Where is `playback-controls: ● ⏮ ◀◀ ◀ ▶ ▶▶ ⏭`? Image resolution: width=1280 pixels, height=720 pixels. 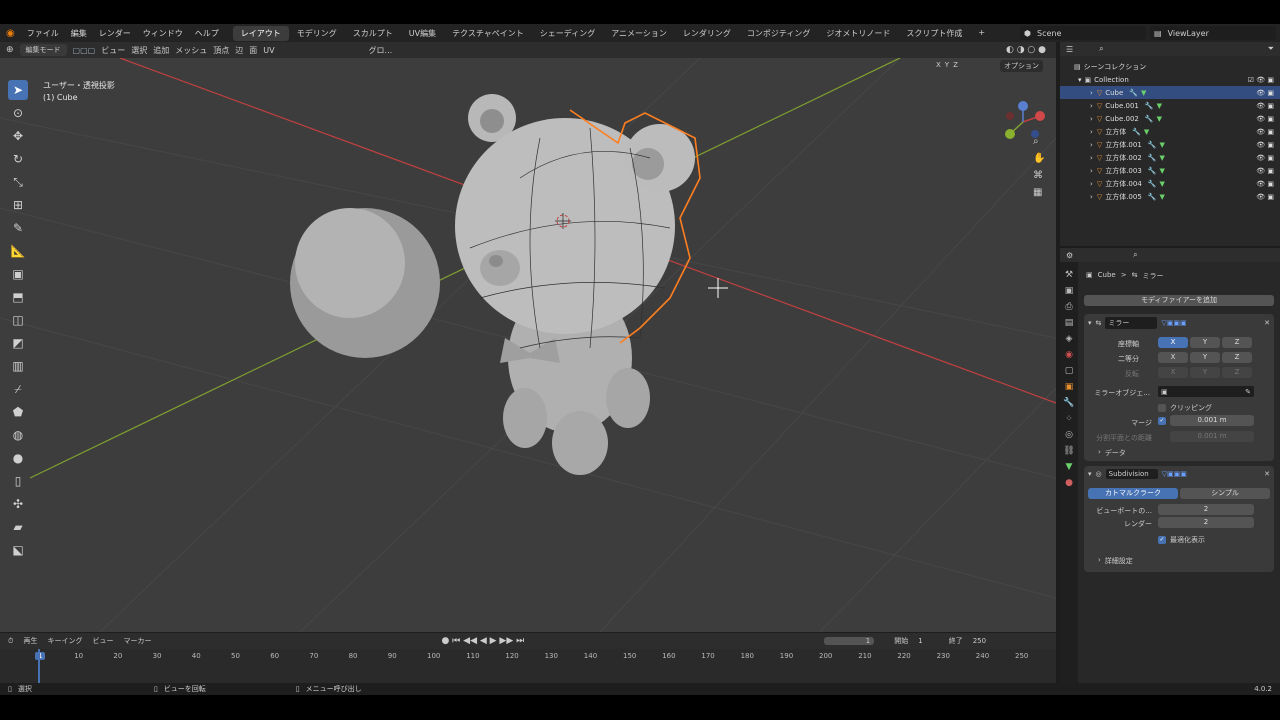 playback-controls: ● ⏮ ◀◀ ◀ ▶ ▶▶ ⏭ is located at coordinates (482, 641).